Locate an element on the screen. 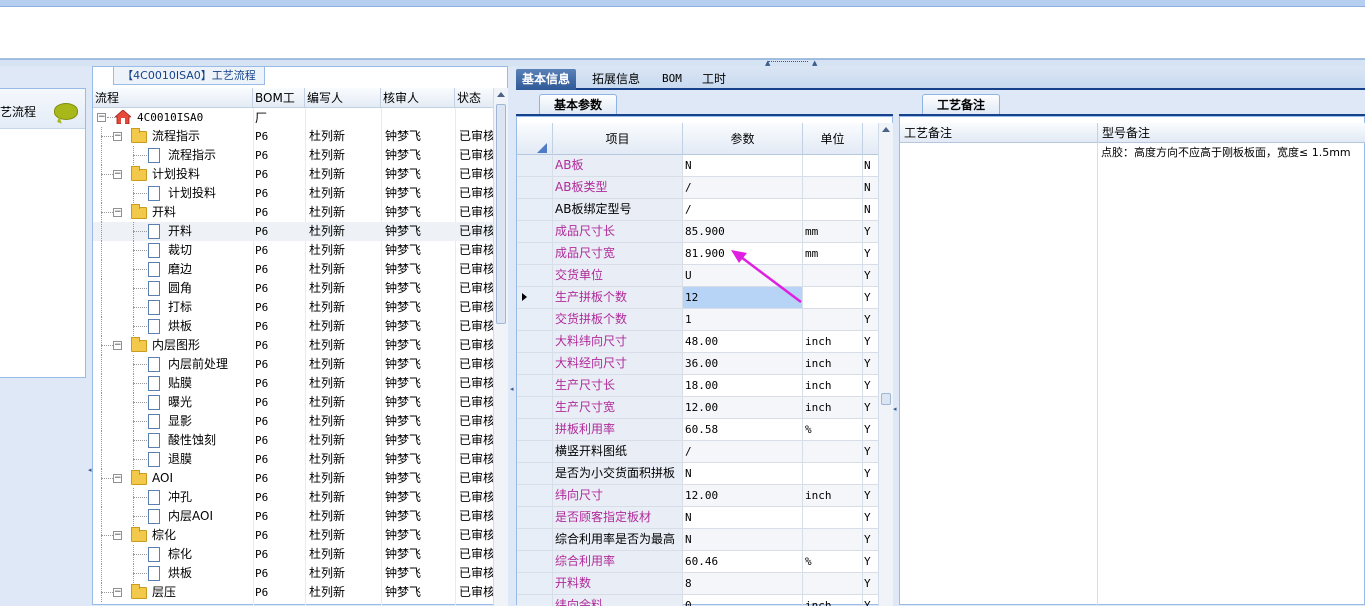 Image resolution: width=1365 pixels, height=606 pixels. scroll-up-icon is located at coordinates (501, 94).